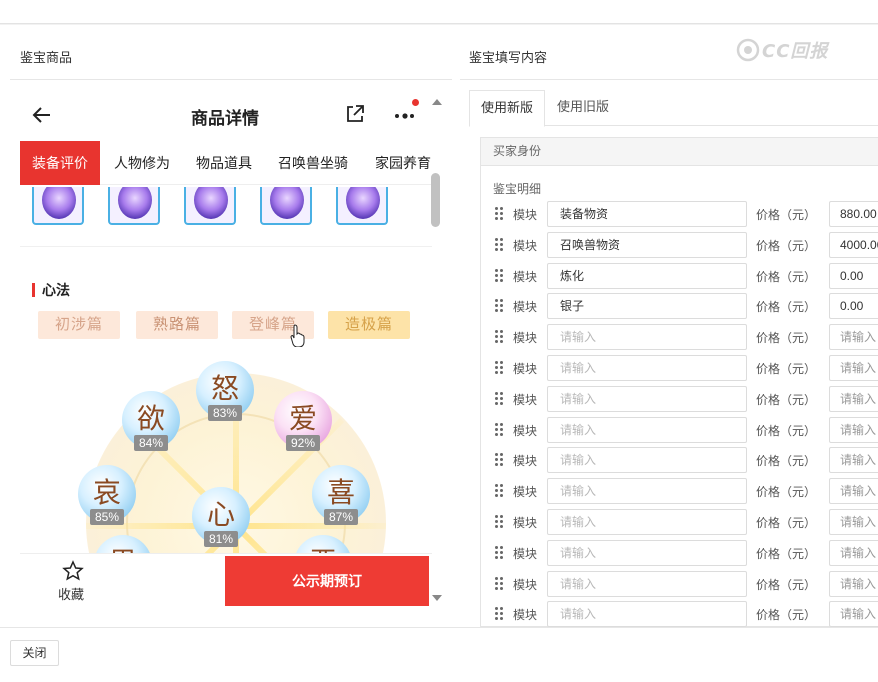  What do you see at coordinates (34, 653) in the screenshot?
I see `close-button: 关闭` at bounding box center [34, 653].